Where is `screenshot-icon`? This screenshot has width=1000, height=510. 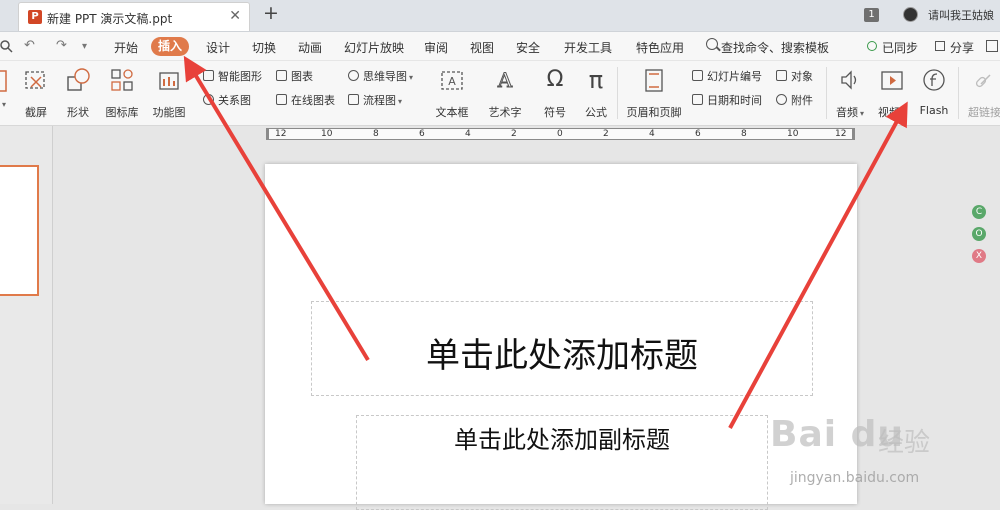 screenshot-icon is located at coordinates (35, 80).